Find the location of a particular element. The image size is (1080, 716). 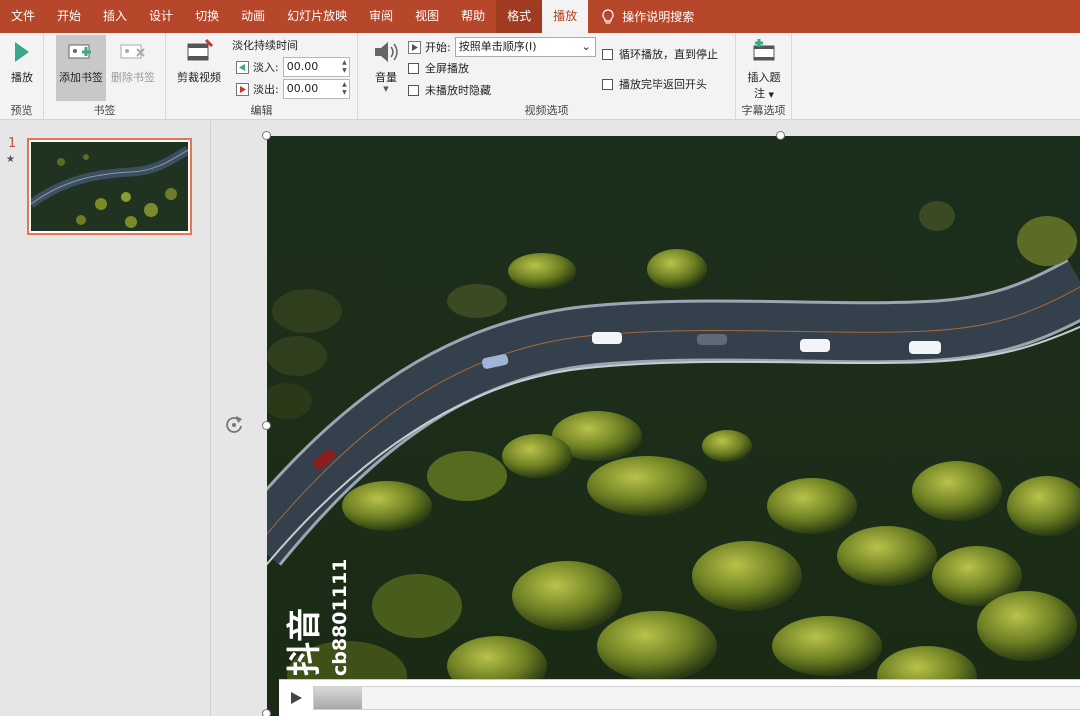

slide-thumbnail is located at coordinates (109, 186).